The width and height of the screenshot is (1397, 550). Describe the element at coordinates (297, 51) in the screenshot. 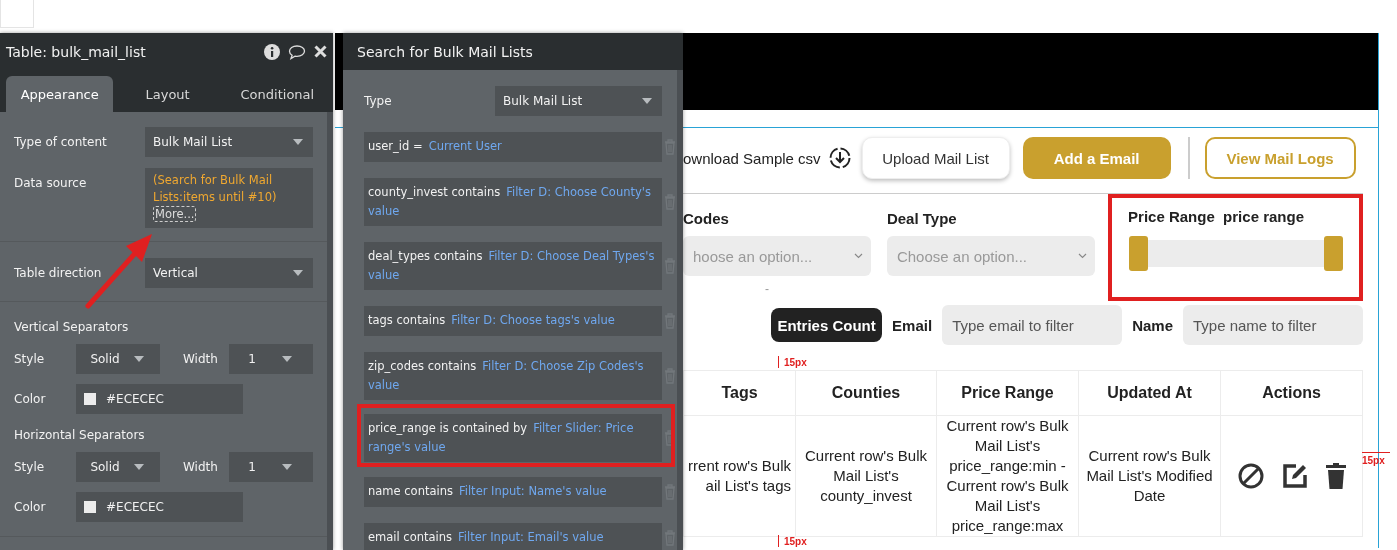

I see `comment-icon` at that location.